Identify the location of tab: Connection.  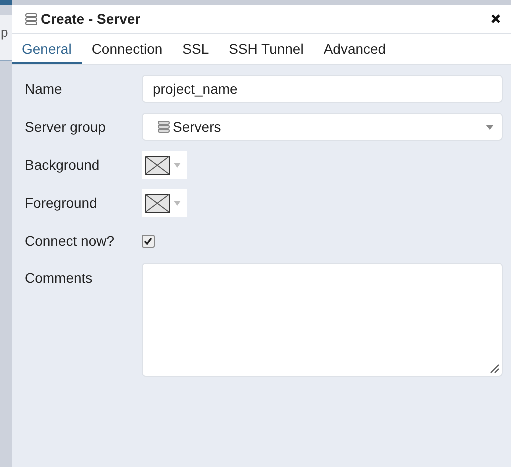
(127, 49).